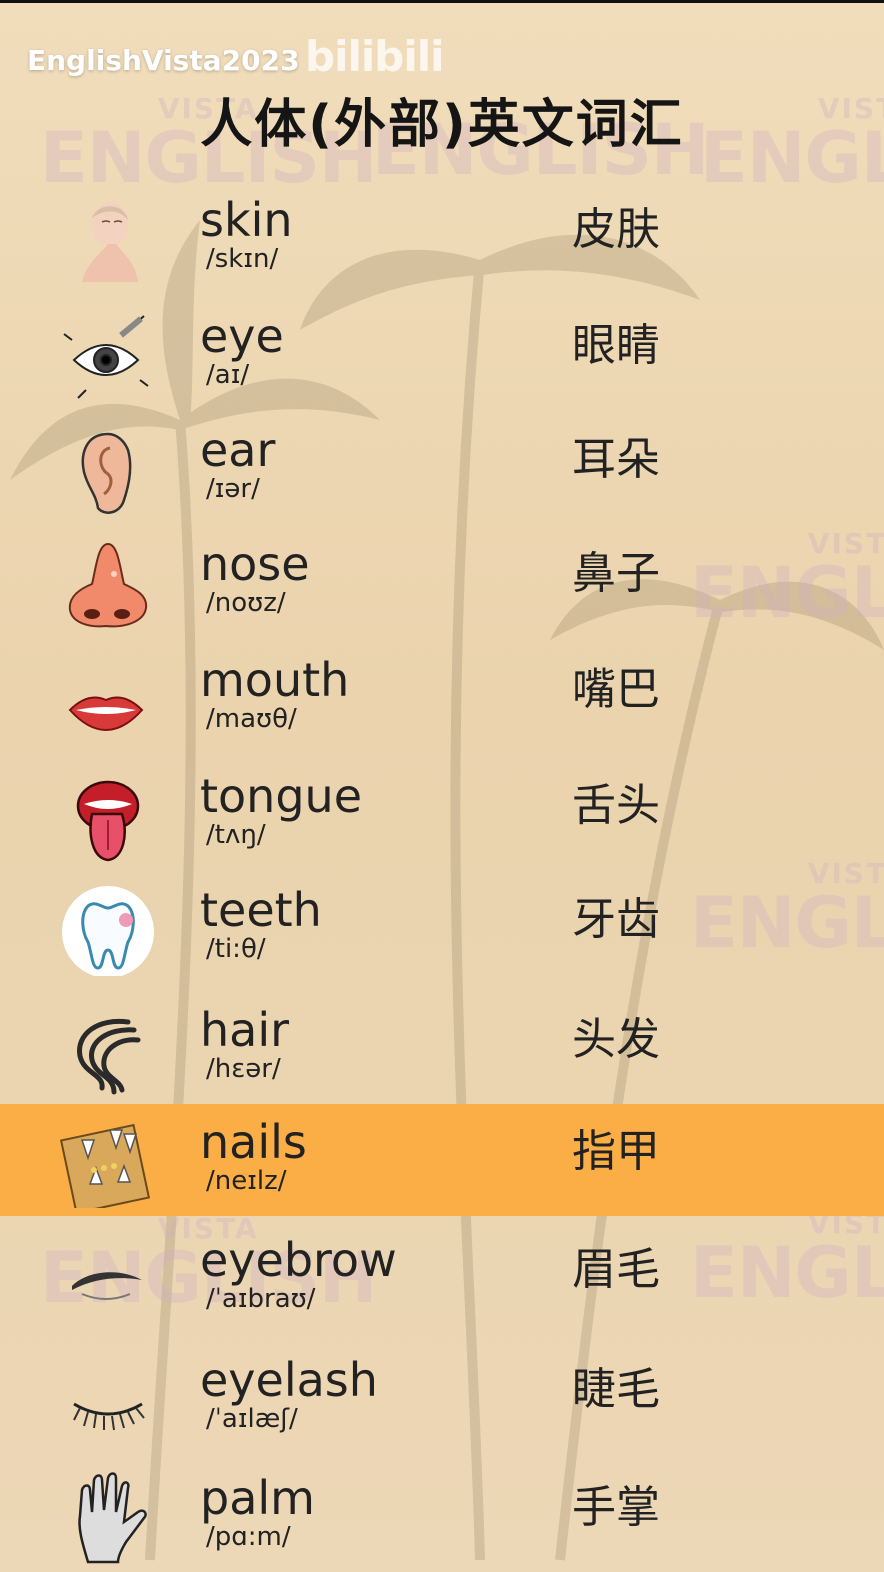  What do you see at coordinates (616, 805) in the screenshot?
I see `chinese-translation: 舌头` at bounding box center [616, 805].